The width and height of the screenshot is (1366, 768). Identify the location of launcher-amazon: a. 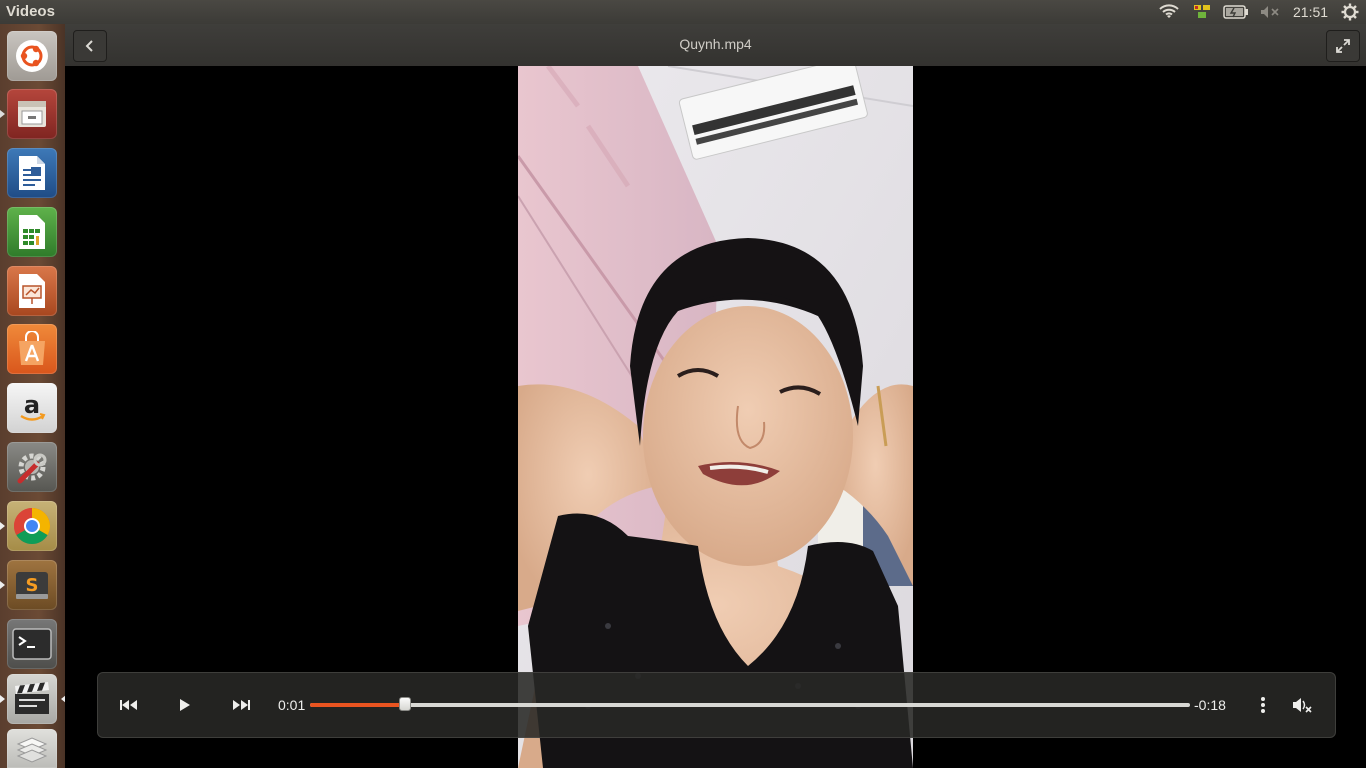
(32, 408).